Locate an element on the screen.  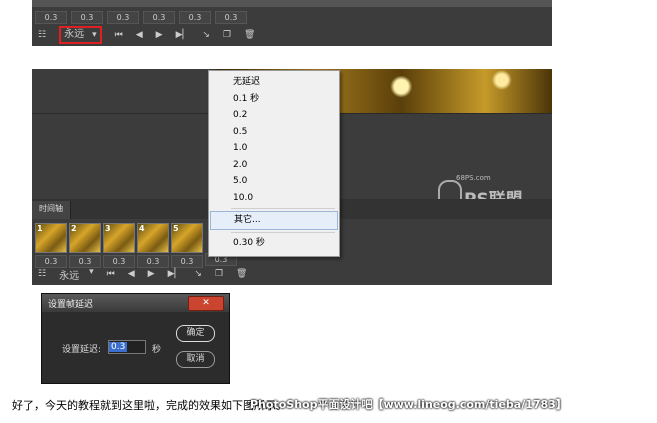
cancel-button: 取消 is located at coordinates (195, 359).